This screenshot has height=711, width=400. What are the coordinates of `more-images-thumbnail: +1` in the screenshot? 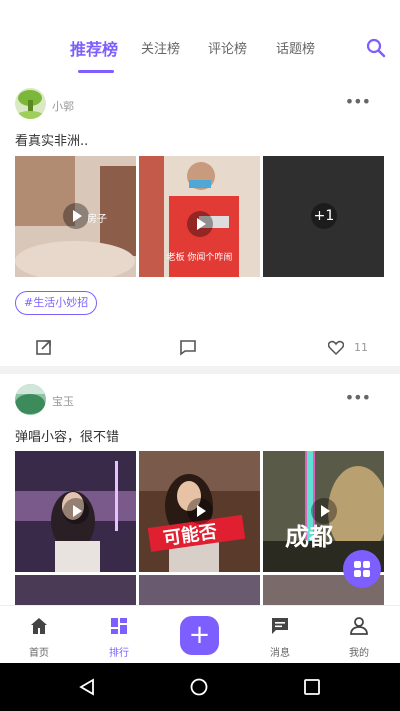 It's located at (323, 216).